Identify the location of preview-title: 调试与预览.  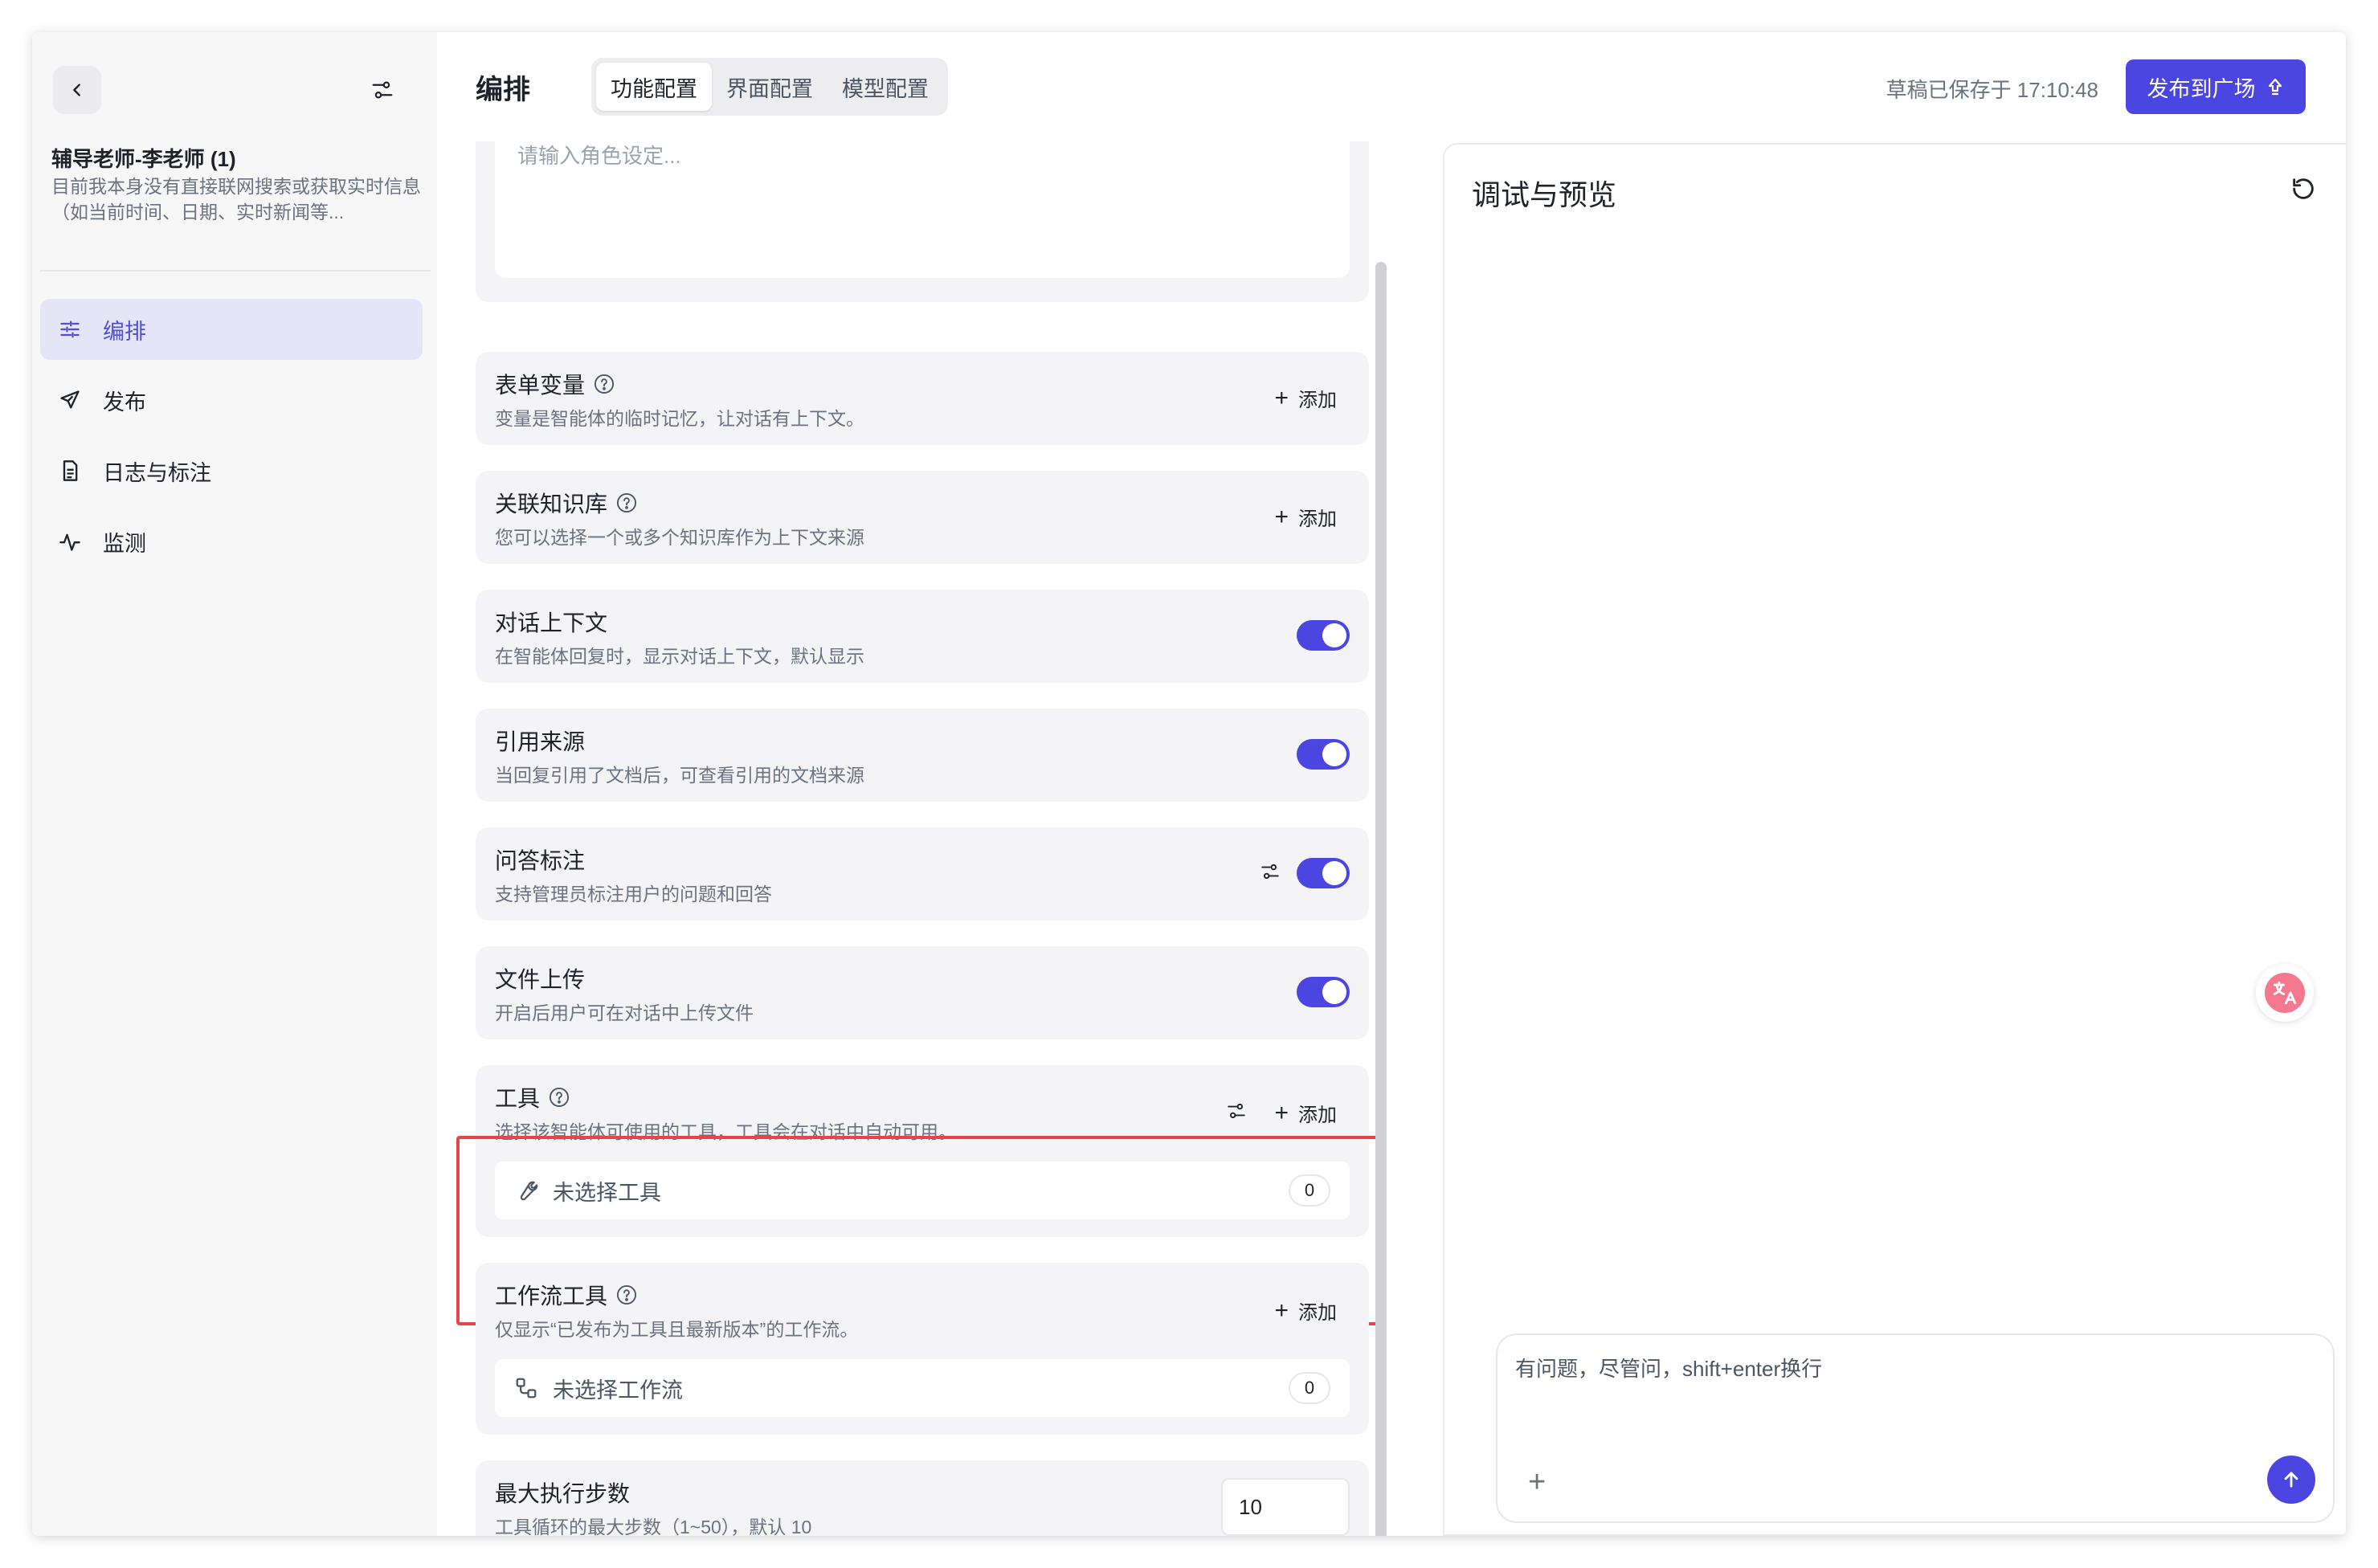
(1544, 194).